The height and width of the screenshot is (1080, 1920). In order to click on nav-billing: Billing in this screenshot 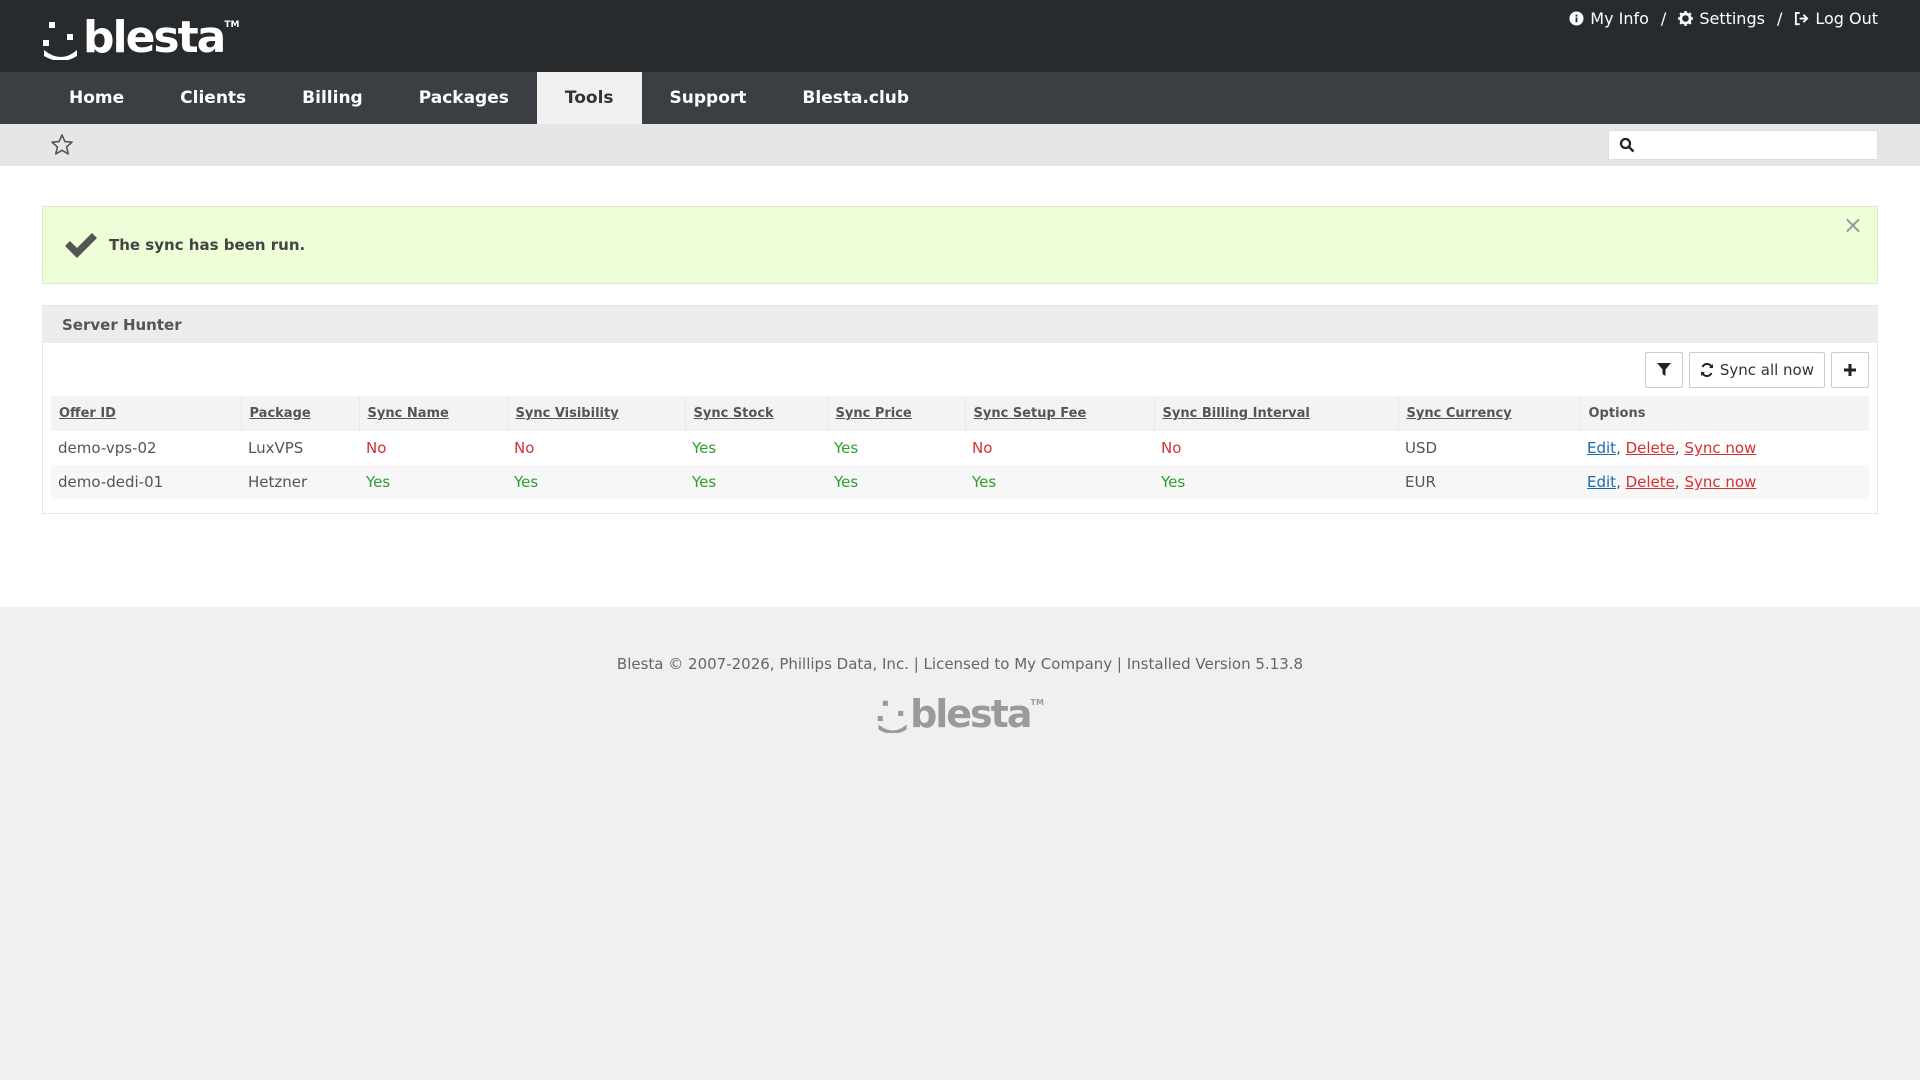, I will do `click(332, 98)`.